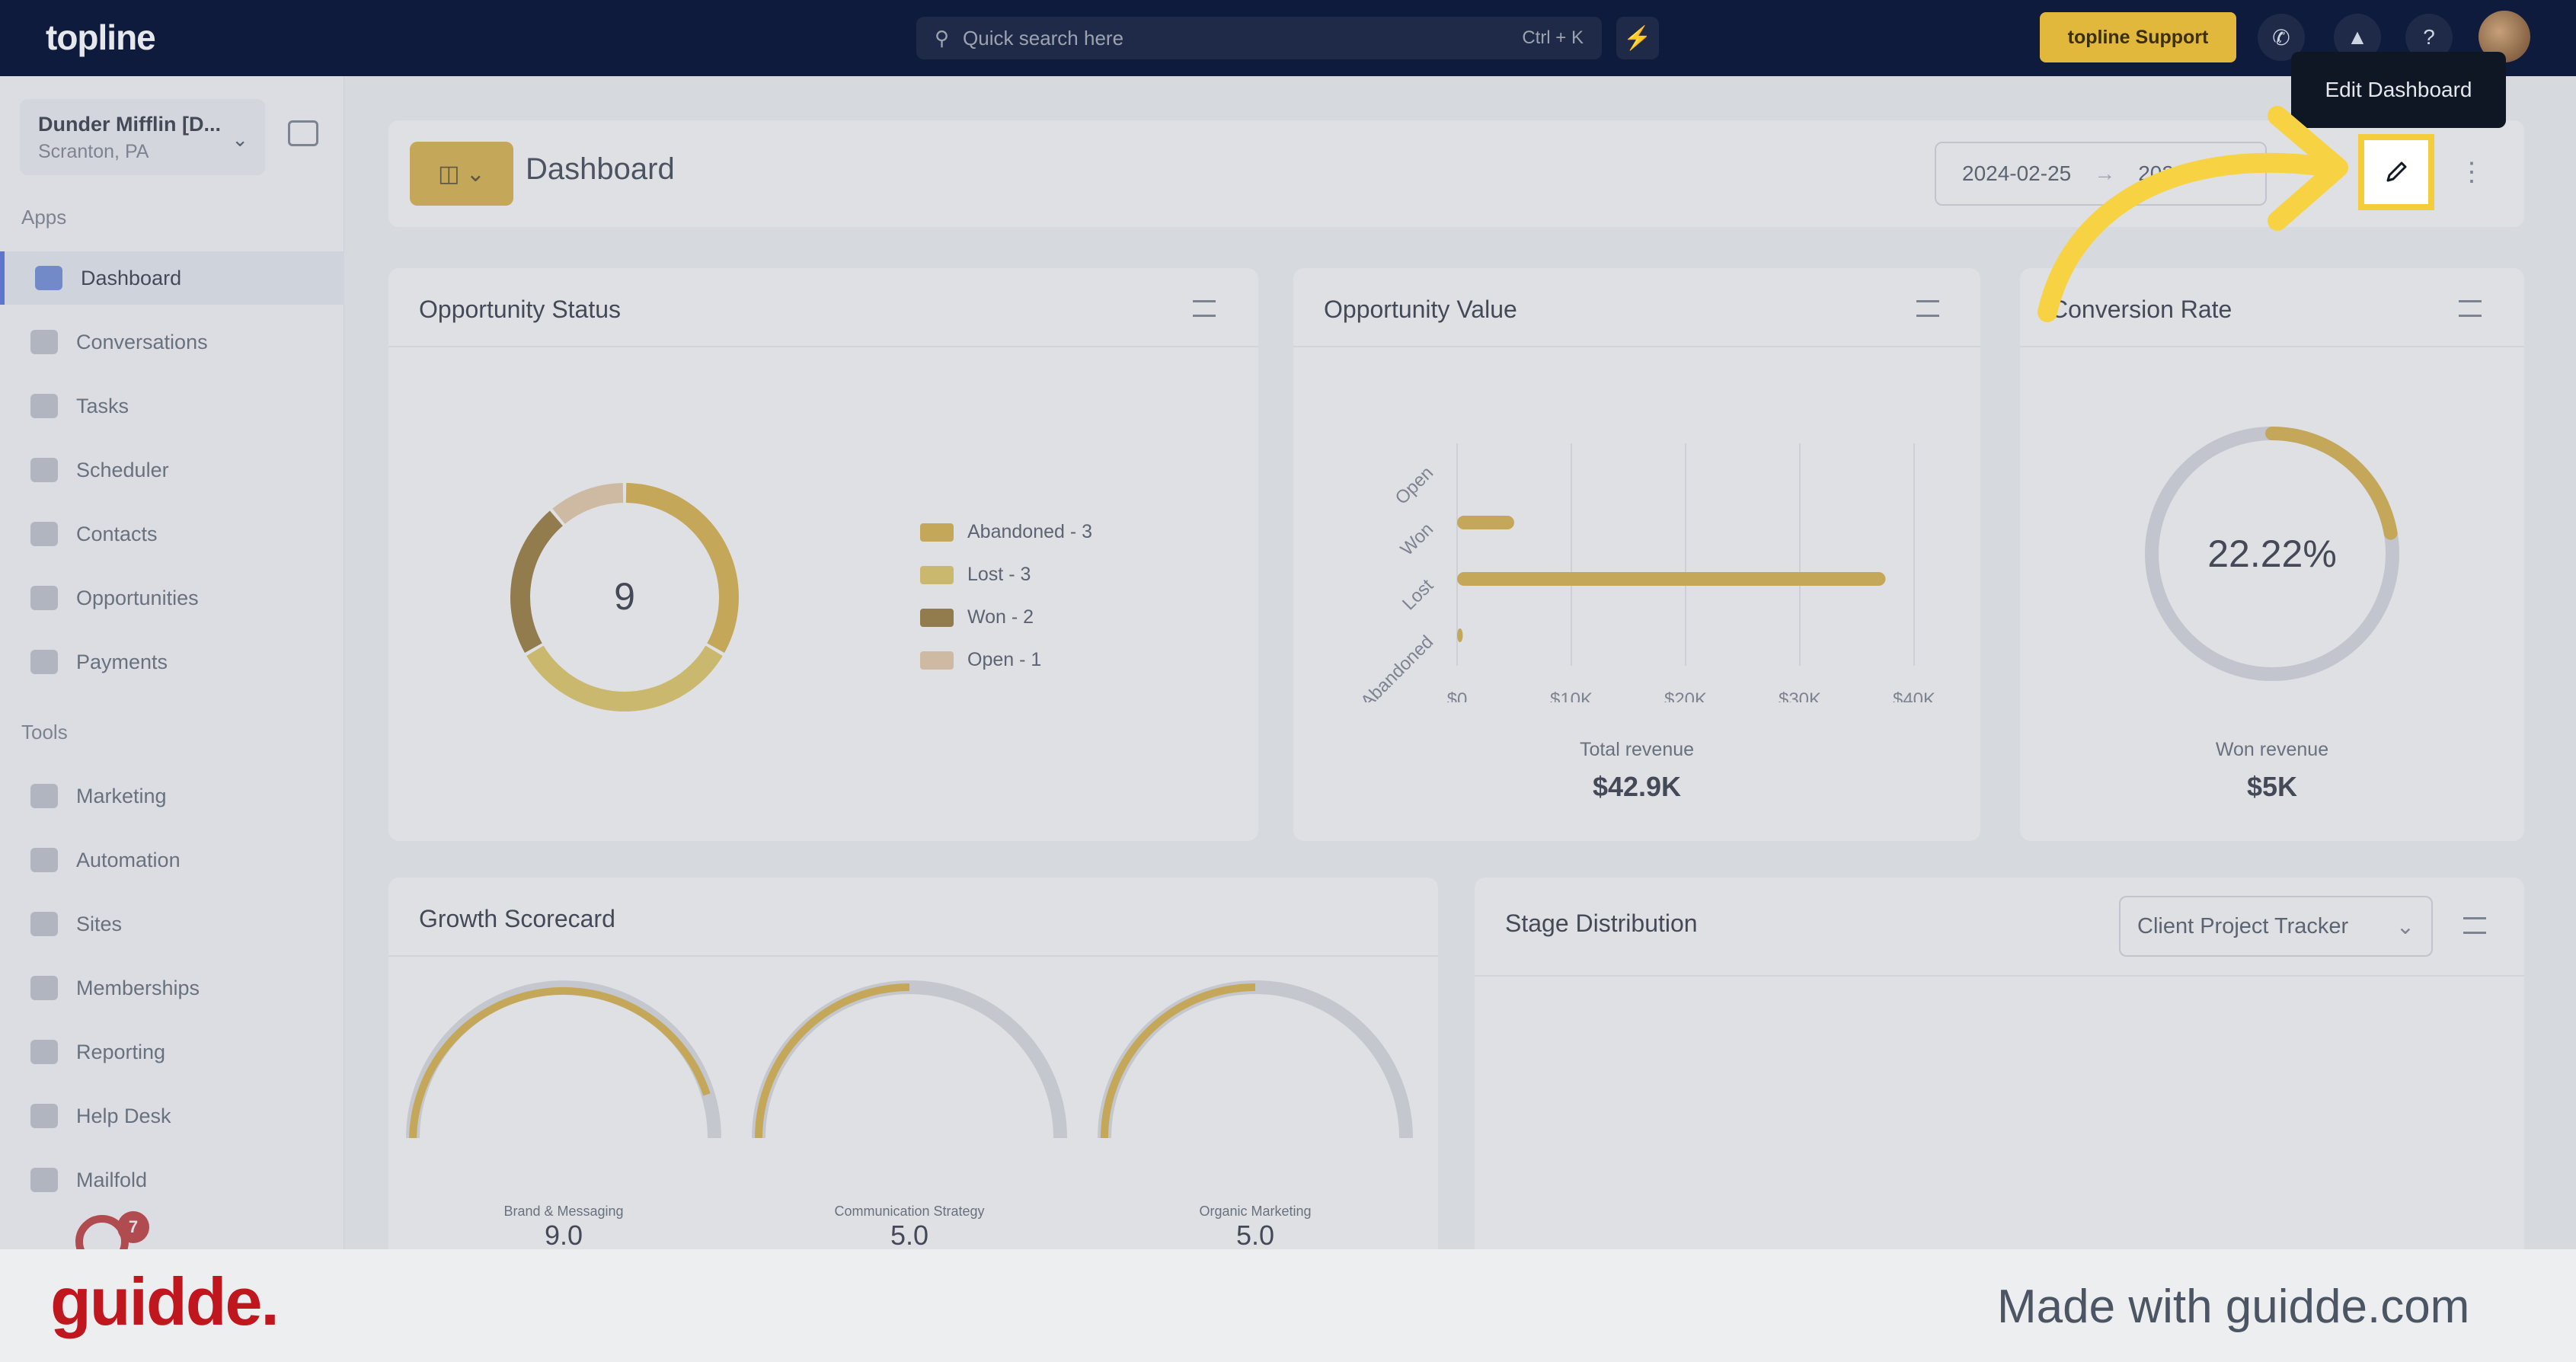  What do you see at coordinates (121, 1051) in the screenshot?
I see `sidebar-item-label: Reporting` at bounding box center [121, 1051].